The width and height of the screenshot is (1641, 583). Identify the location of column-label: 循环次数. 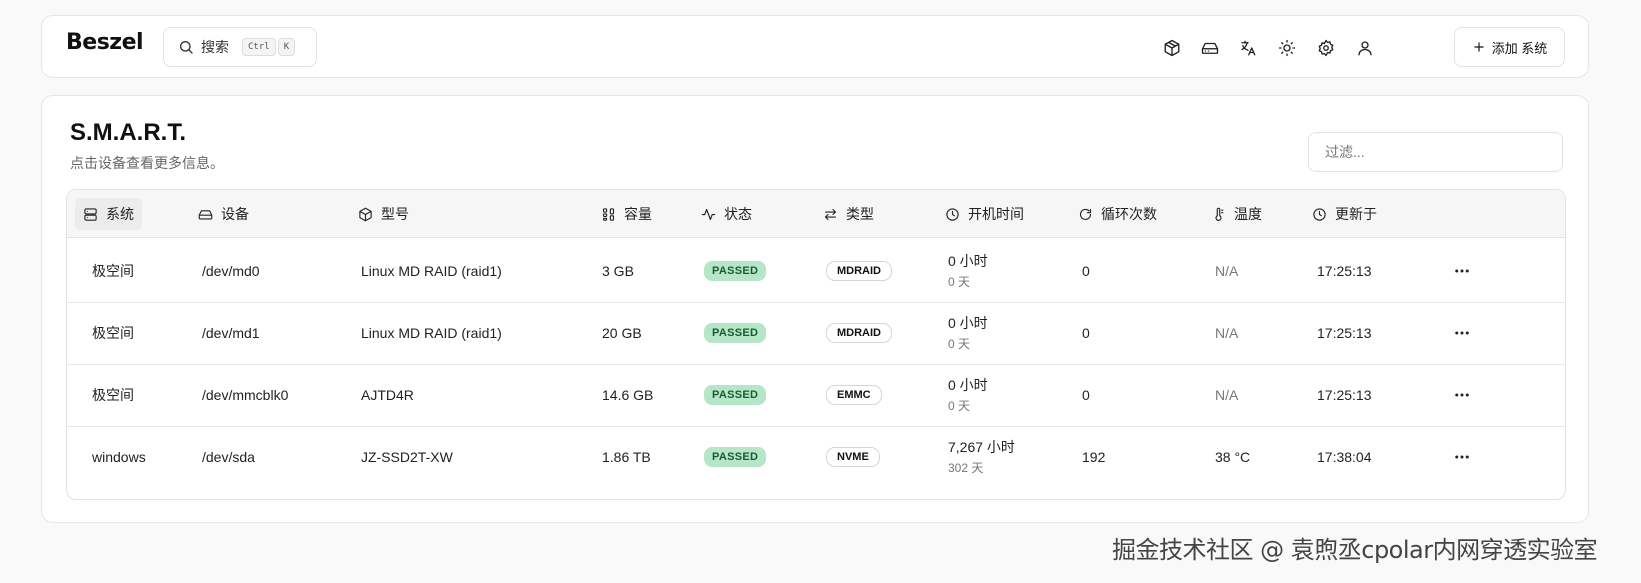
(1129, 214).